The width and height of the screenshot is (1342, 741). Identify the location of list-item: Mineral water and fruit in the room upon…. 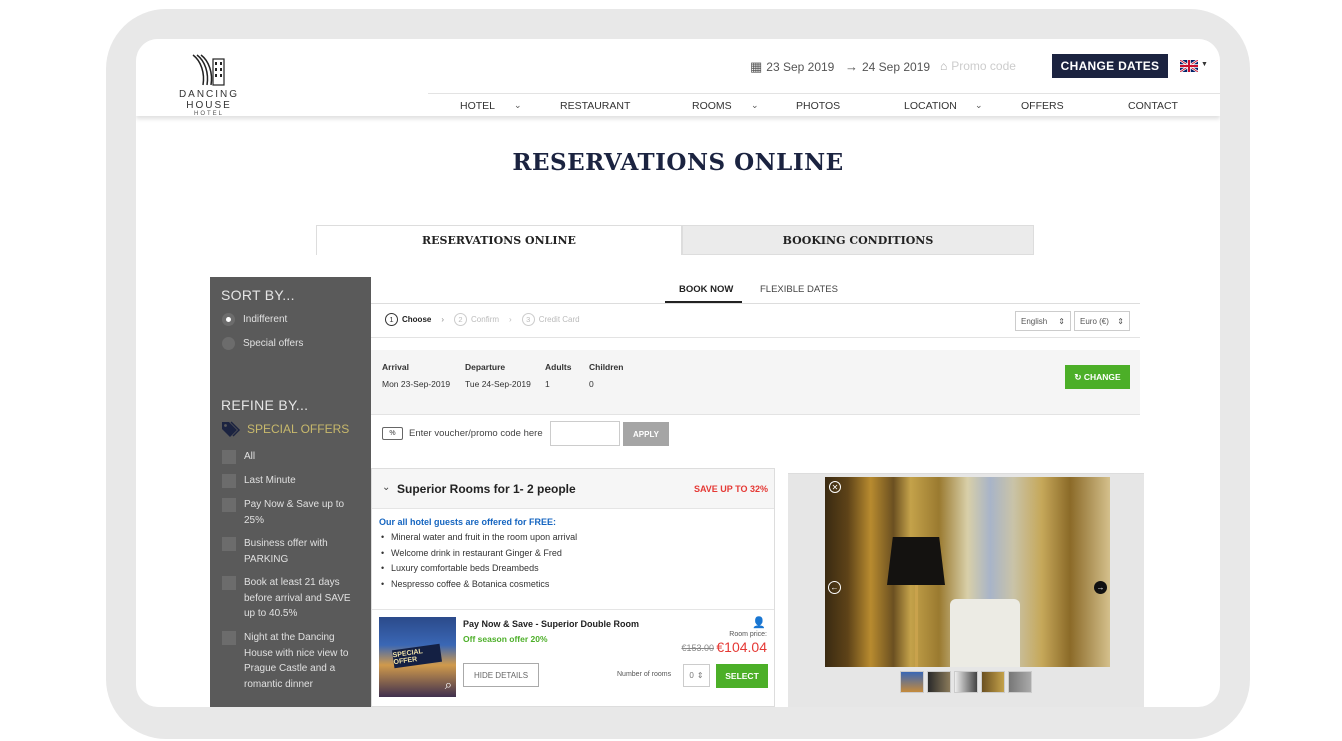
(478, 538).